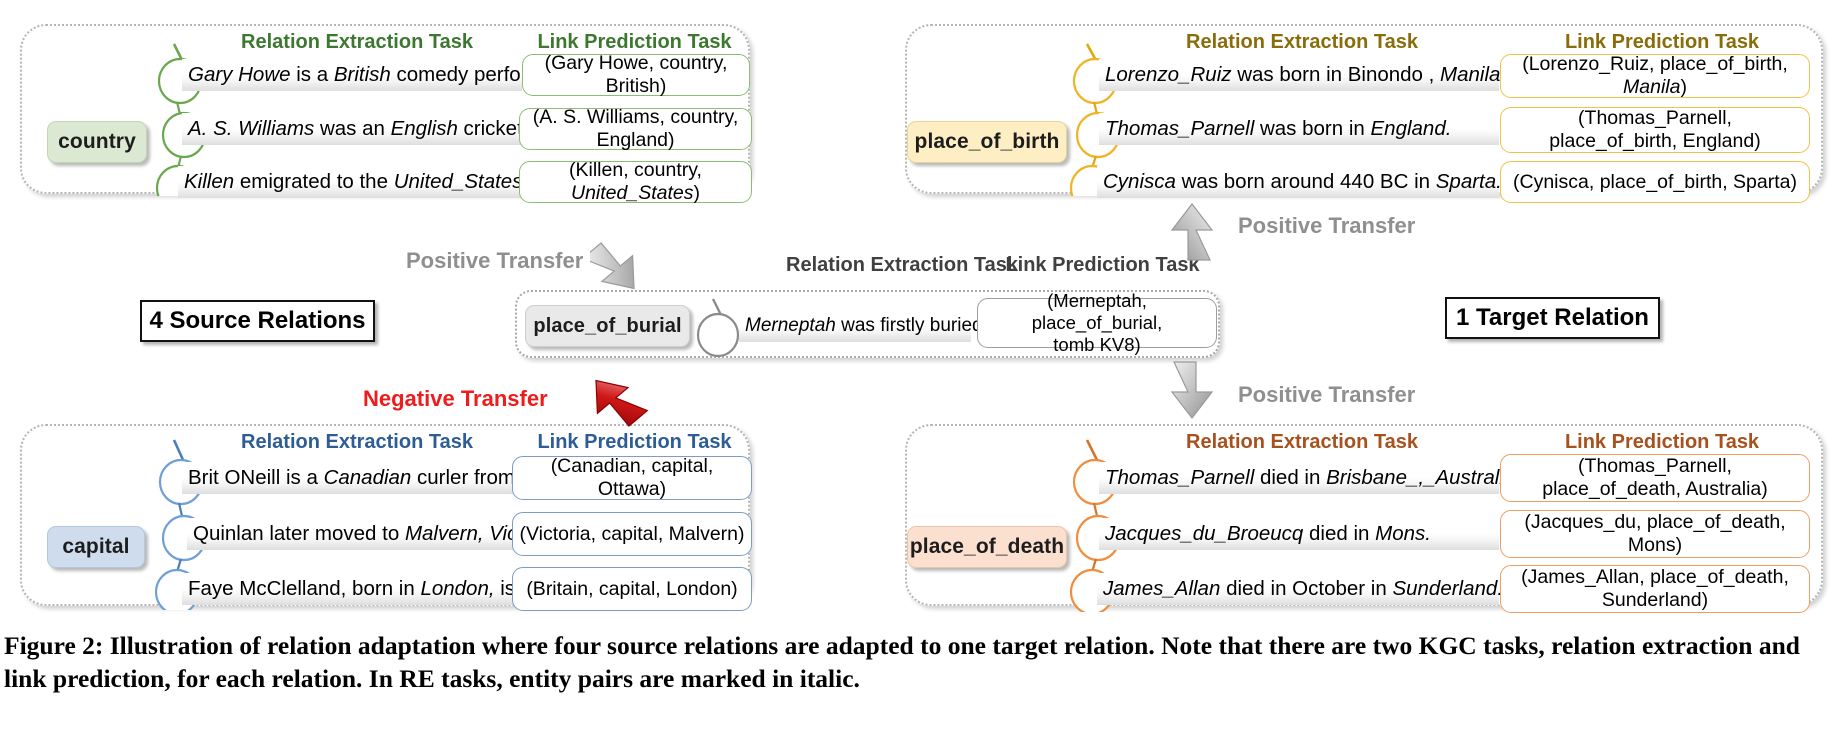  What do you see at coordinates (1299, 129) in the screenshot?
I see `sentence-row: Thomas_Parnell was born in England.` at bounding box center [1299, 129].